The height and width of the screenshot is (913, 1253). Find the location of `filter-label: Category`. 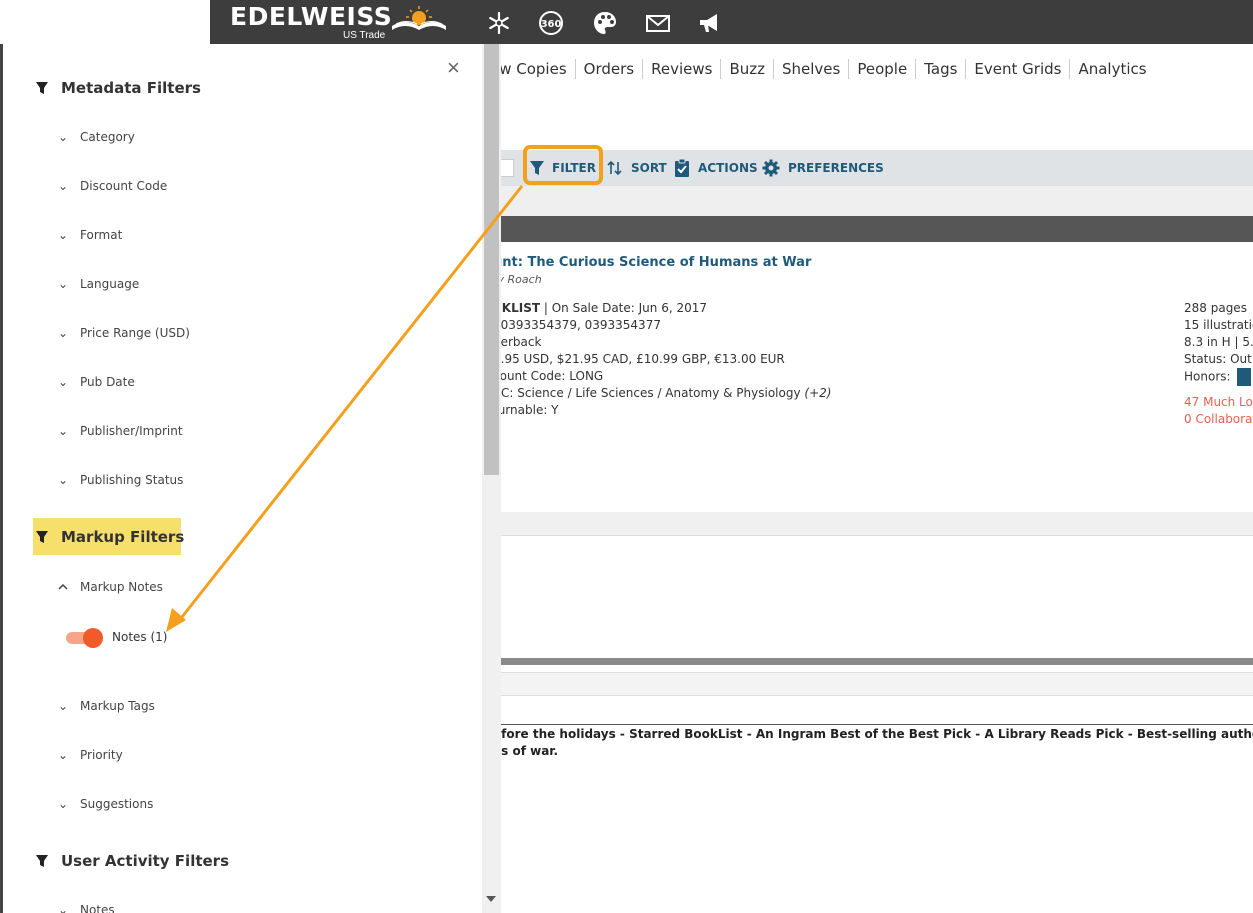

filter-label: Category is located at coordinates (107, 137).